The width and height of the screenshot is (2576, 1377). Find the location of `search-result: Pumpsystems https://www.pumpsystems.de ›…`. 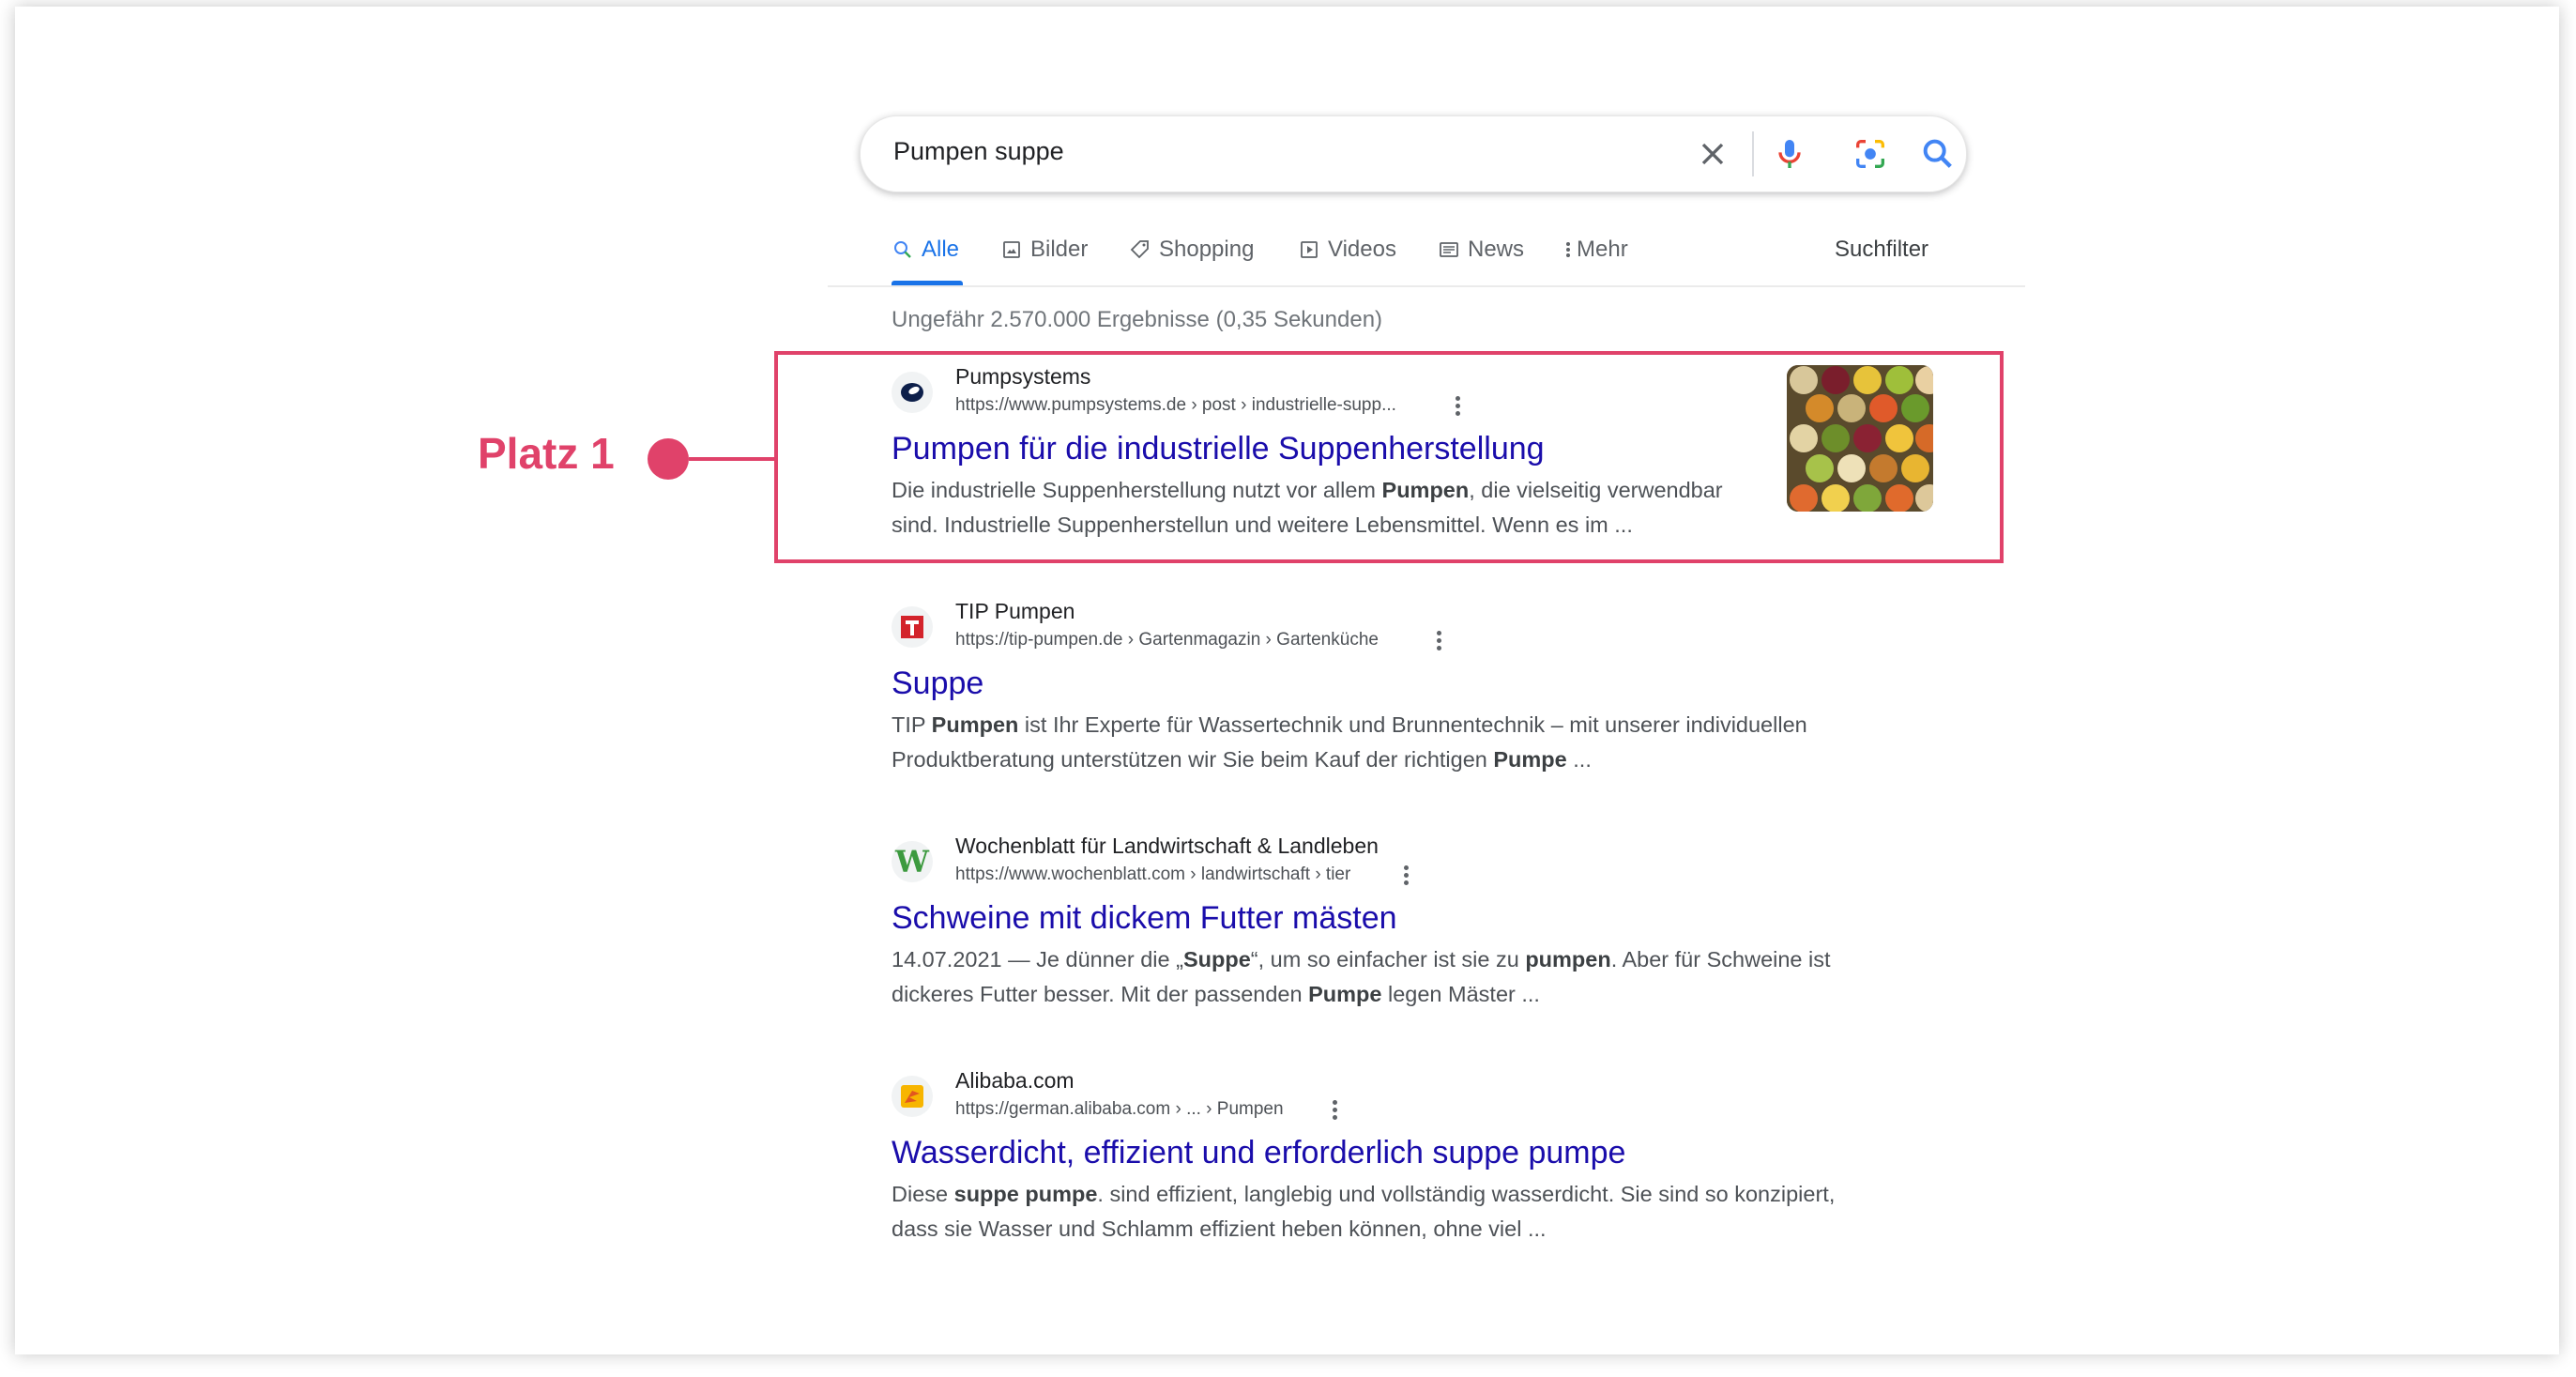

search-result: Pumpsystems https://www.pumpsystems.de ›… is located at coordinates (1417, 451).